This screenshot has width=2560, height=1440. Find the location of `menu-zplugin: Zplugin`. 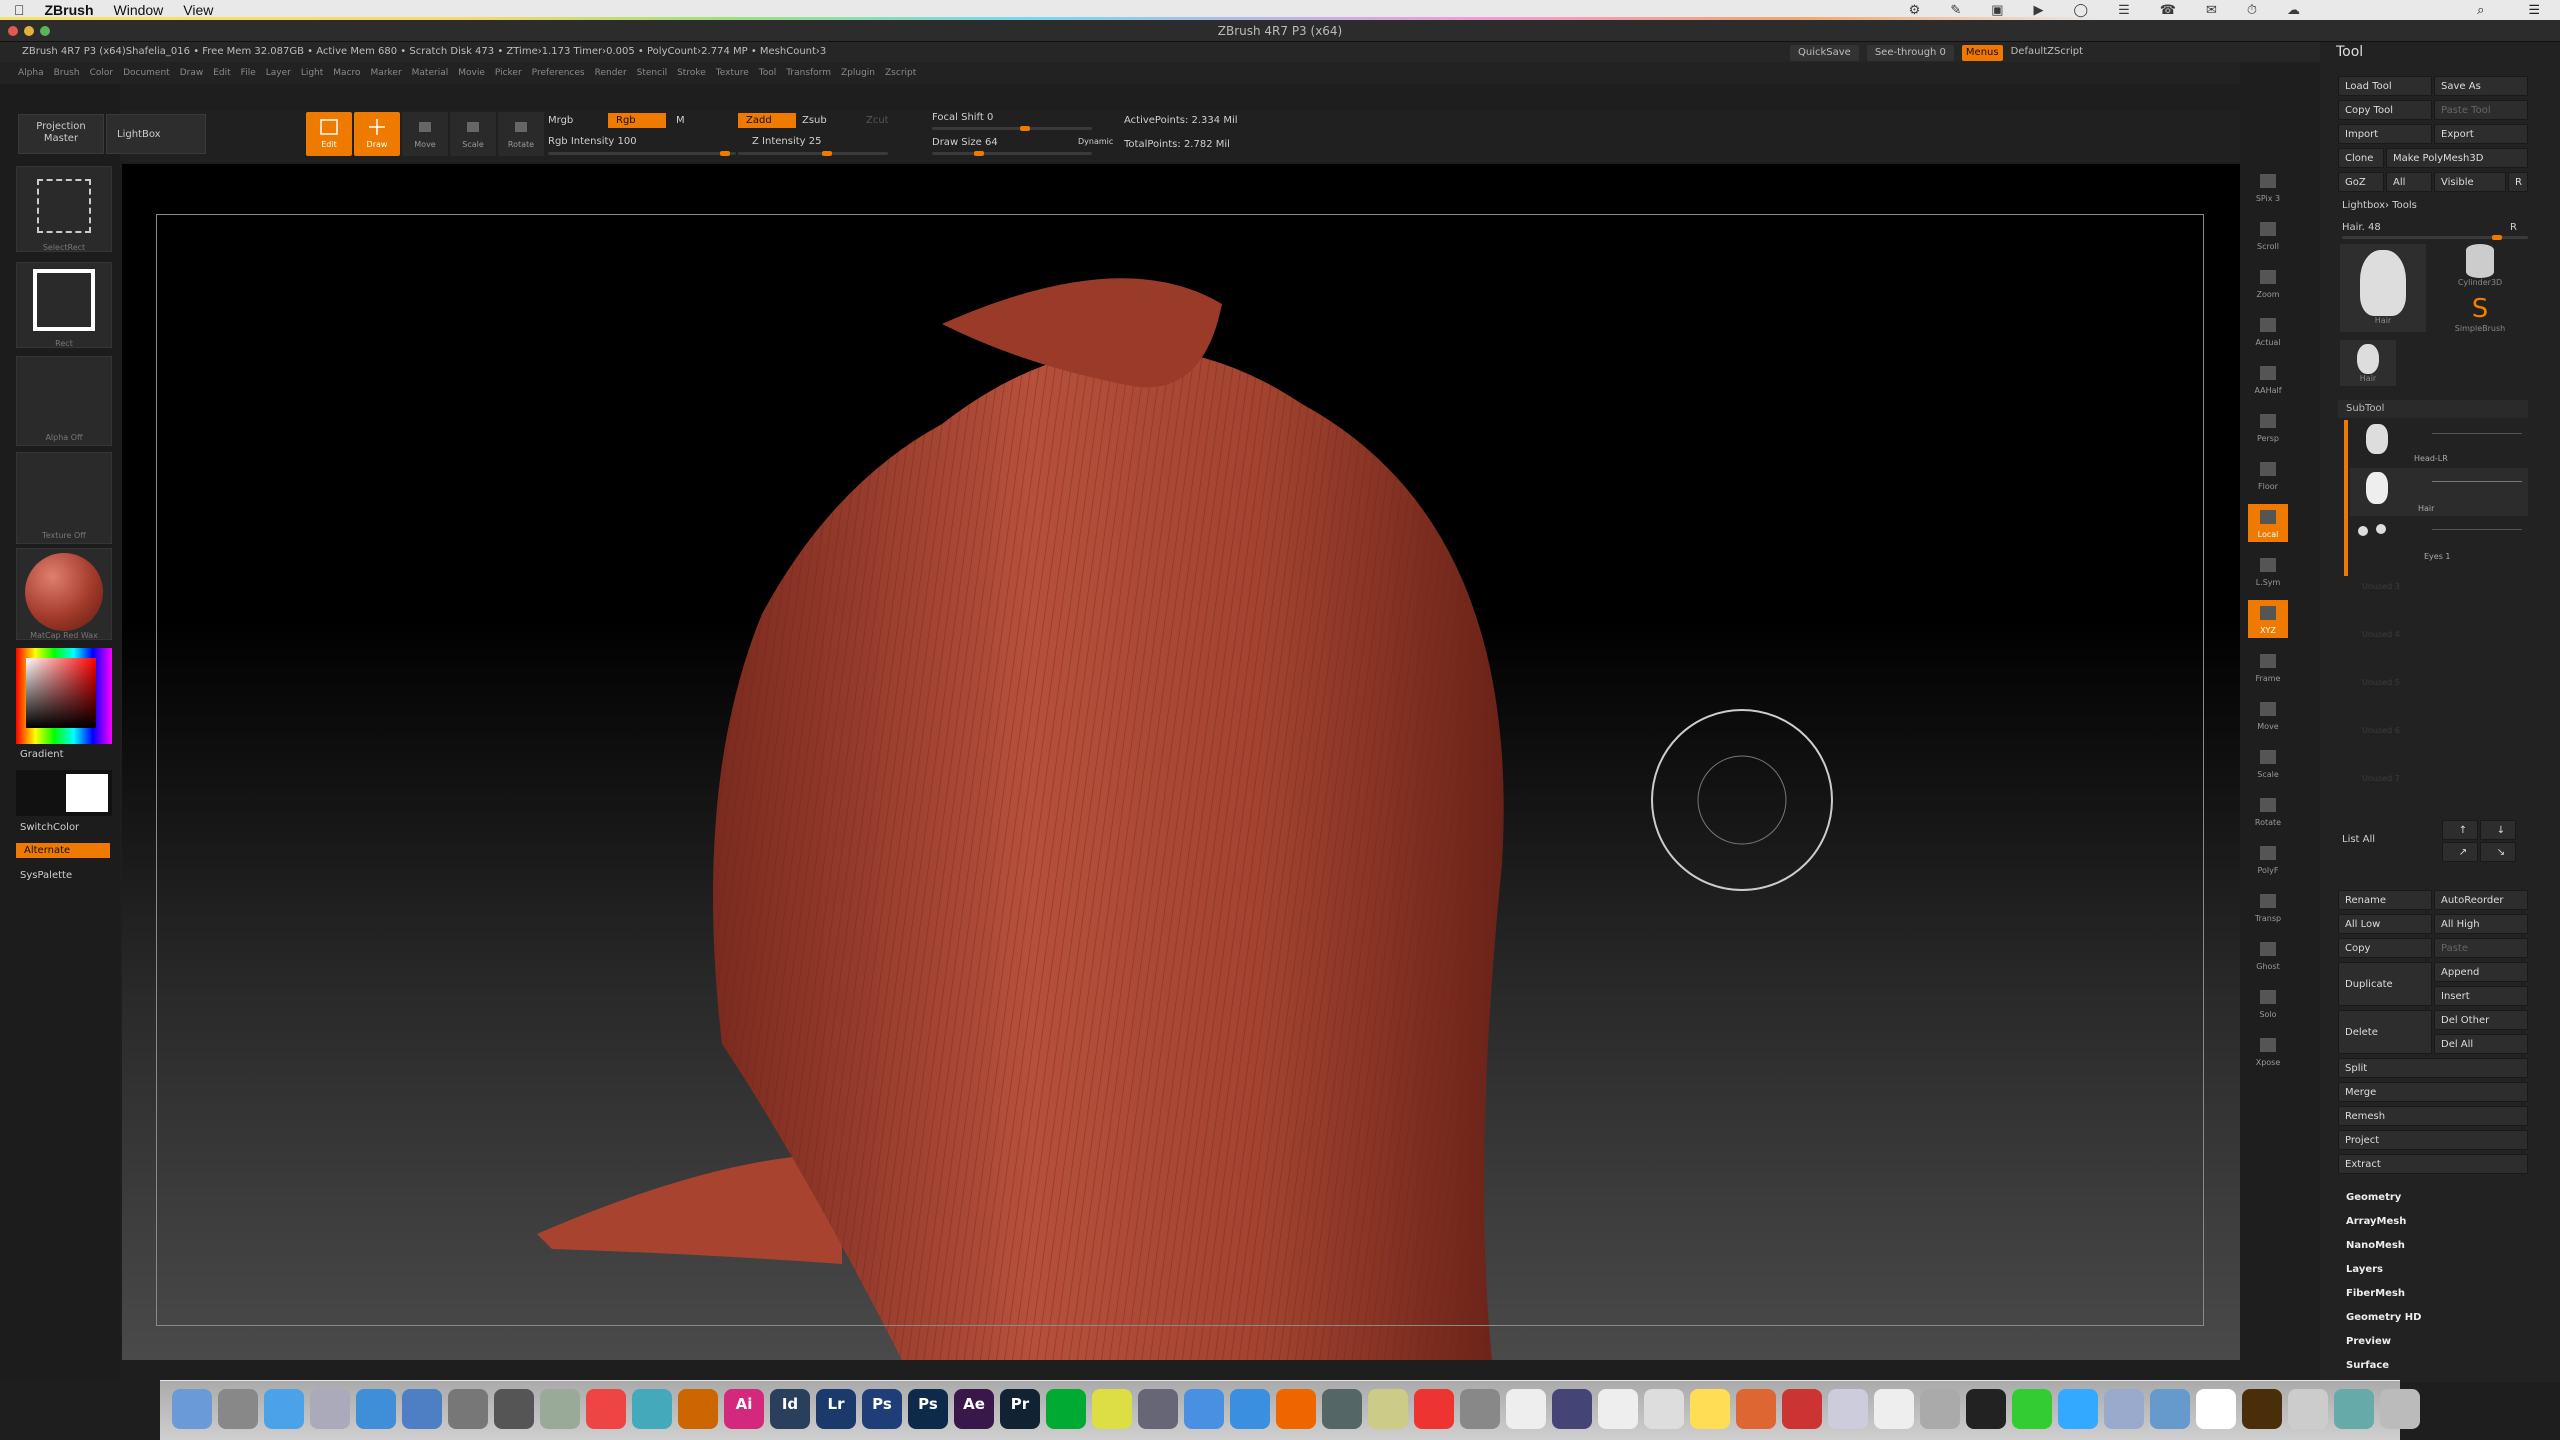

menu-zplugin: Zplugin is located at coordinates (858, 73).